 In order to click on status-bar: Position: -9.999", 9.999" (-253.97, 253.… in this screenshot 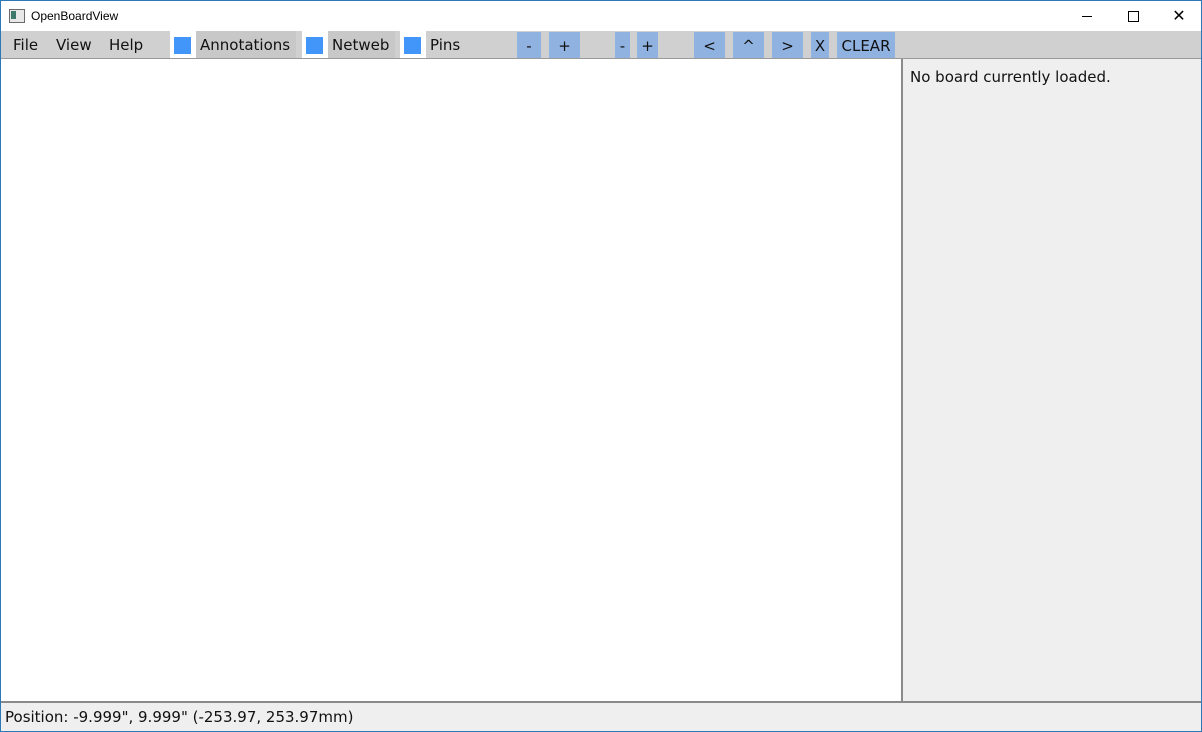, I will do `click(601, 716)`.